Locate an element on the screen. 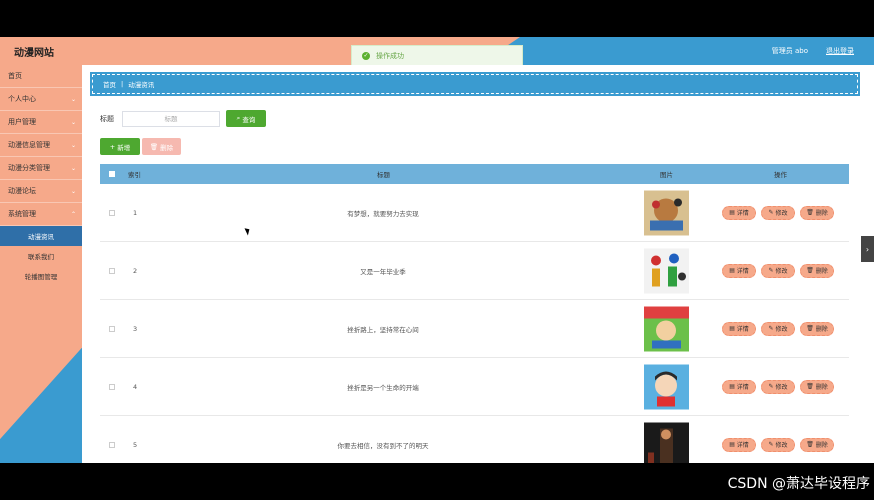  sidebar-item-anime-category: 动漫分类管理 ⌄ is located at coordinates (41, 168).